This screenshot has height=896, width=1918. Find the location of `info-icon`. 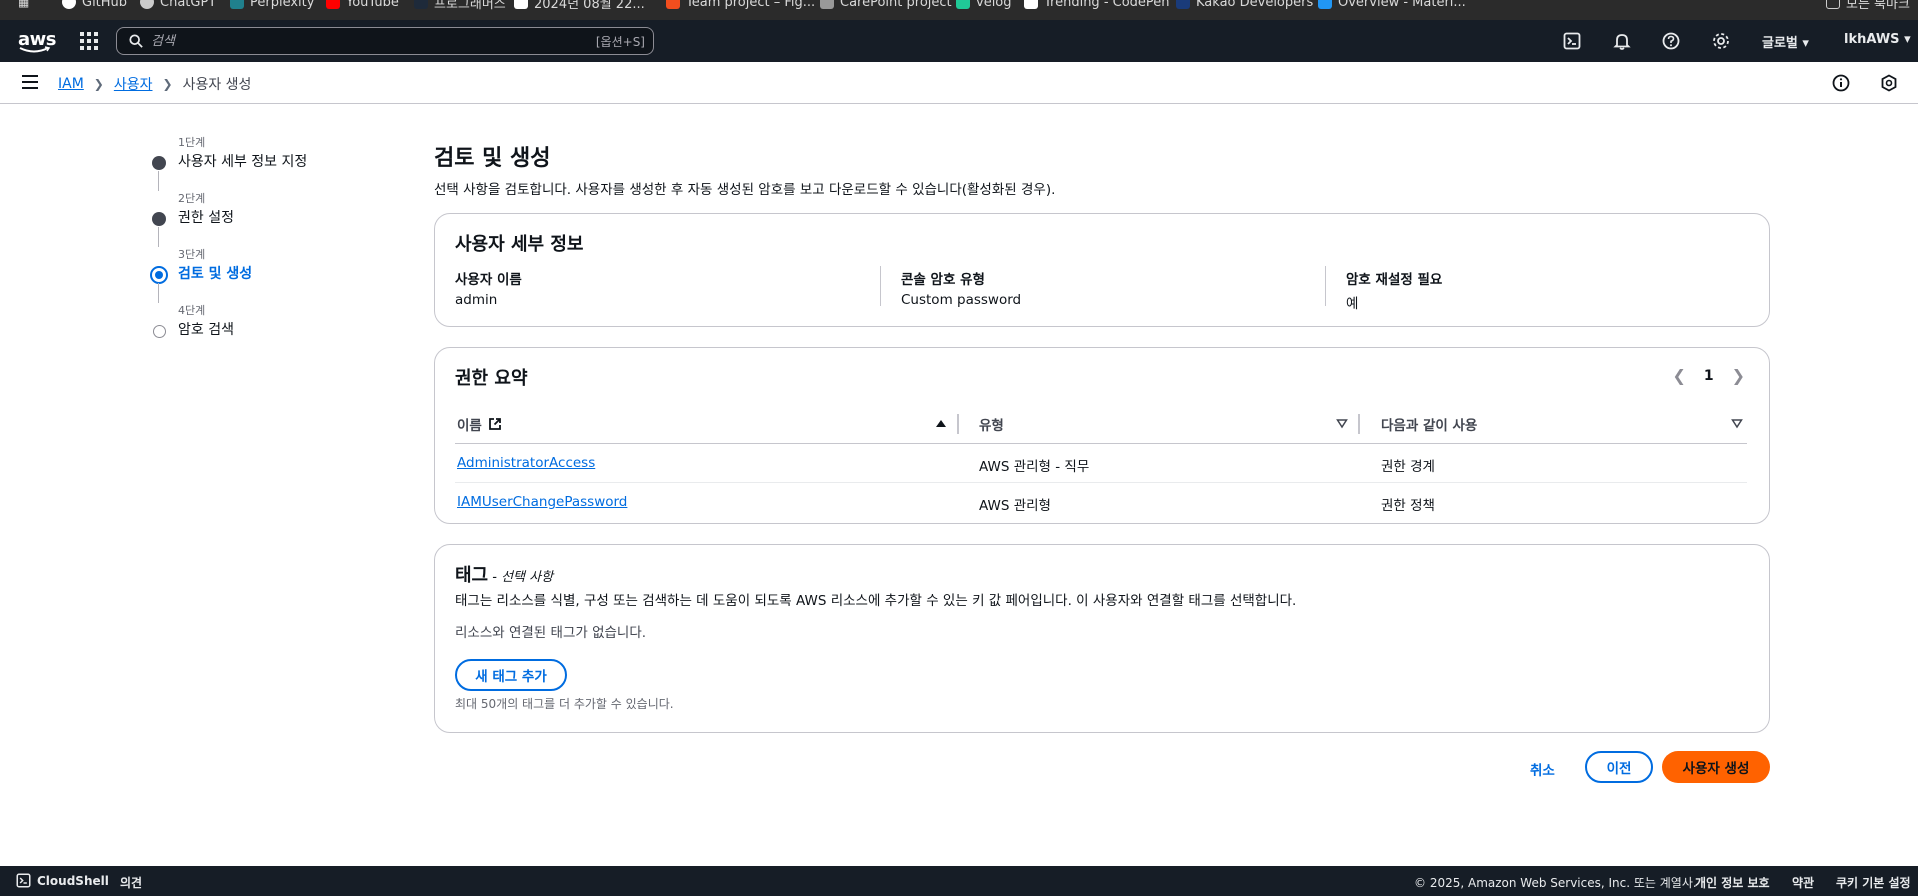

info-icon is located at coordinates (1841, 83).